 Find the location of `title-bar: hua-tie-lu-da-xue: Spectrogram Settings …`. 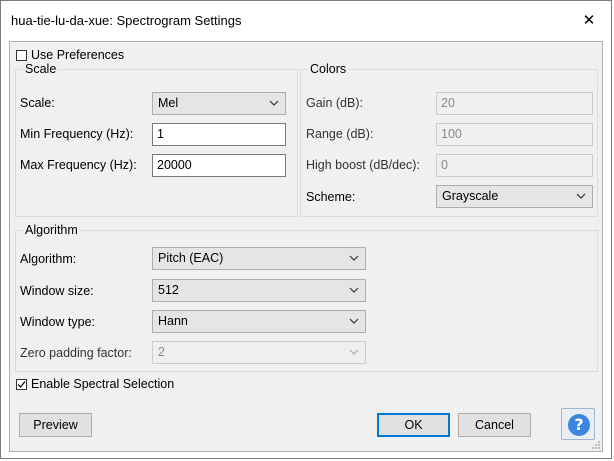

title-bar: hua-tie-lu-da-xue: Spectrogram Settings … is located at coordinates (306, 21).